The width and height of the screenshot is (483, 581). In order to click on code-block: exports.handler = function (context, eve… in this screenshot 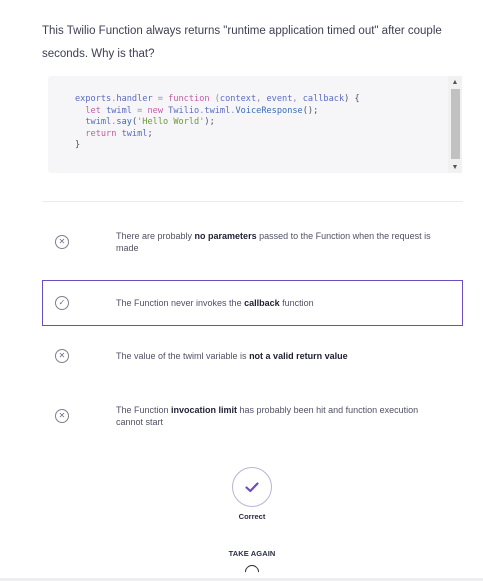, I will do `click(255, 124)`.